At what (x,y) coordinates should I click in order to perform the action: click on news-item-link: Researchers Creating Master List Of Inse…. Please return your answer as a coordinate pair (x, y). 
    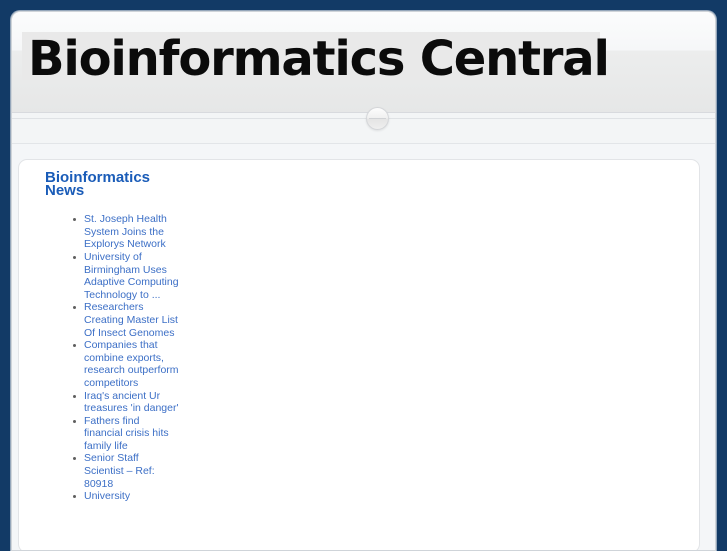
    Looking at the image, I should click on (132, 320).